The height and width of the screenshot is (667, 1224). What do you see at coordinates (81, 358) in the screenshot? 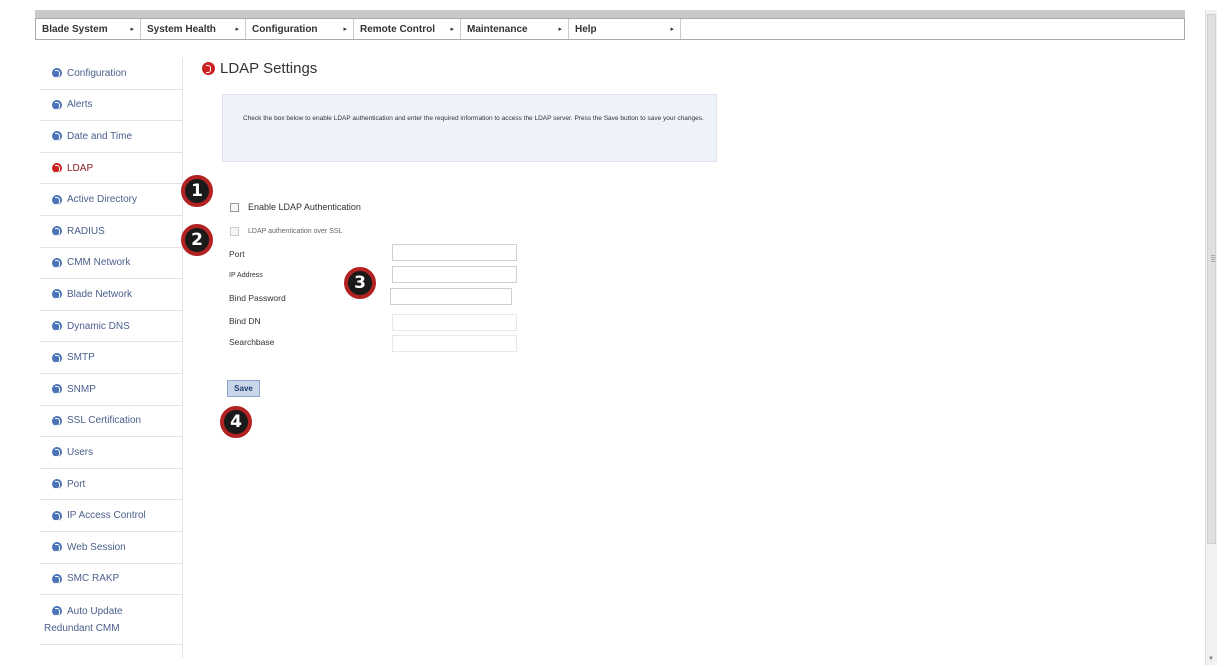
I see `sidebar-item-label: SMTP` at bounding box center [81, 358].